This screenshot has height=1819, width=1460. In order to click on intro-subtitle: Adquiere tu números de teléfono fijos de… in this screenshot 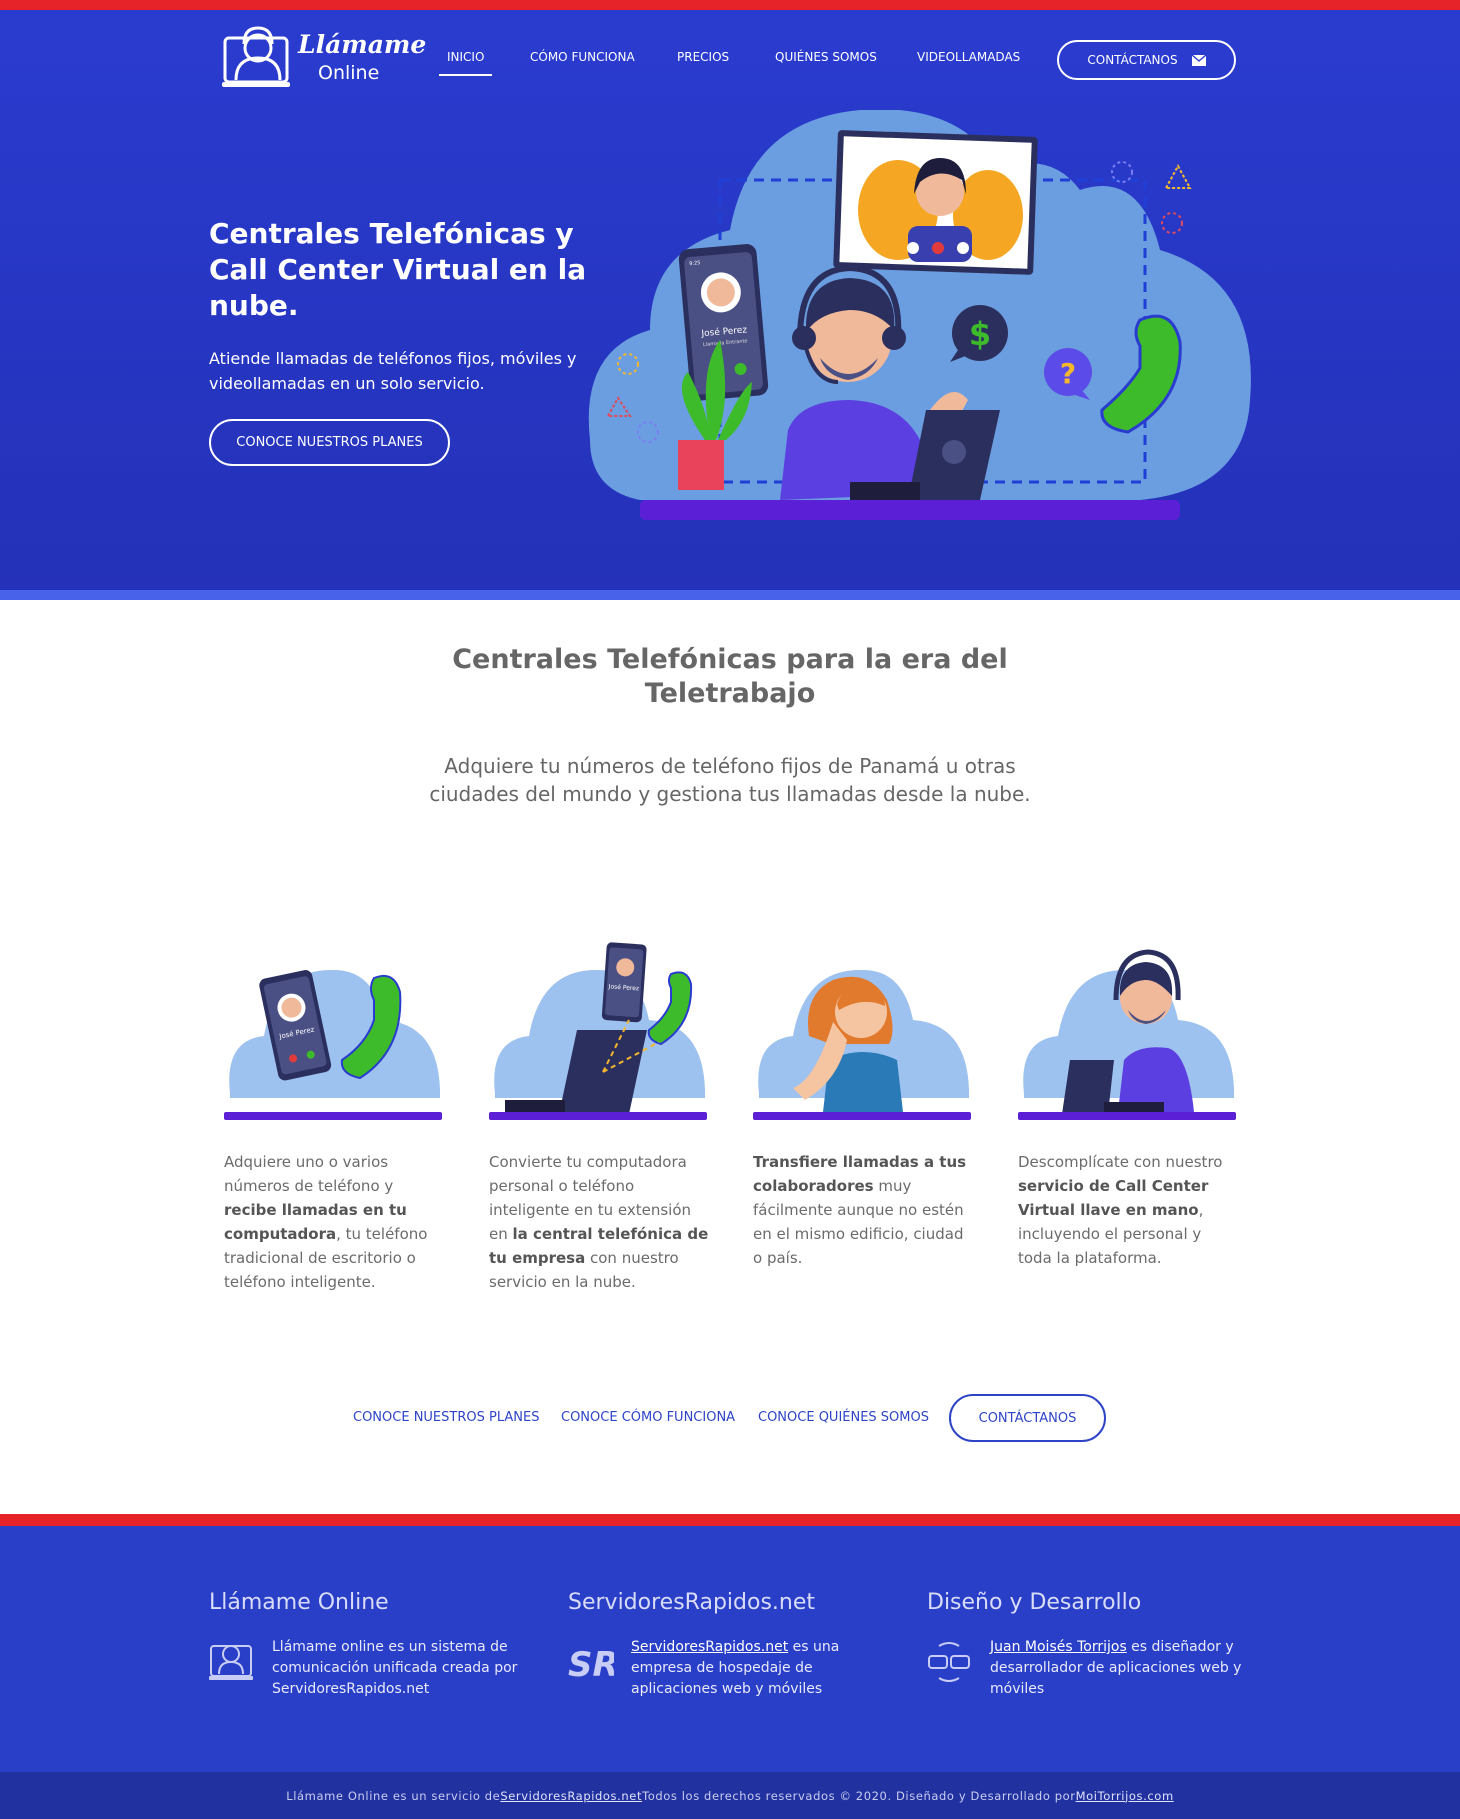, I will do `click(730, 780)`.